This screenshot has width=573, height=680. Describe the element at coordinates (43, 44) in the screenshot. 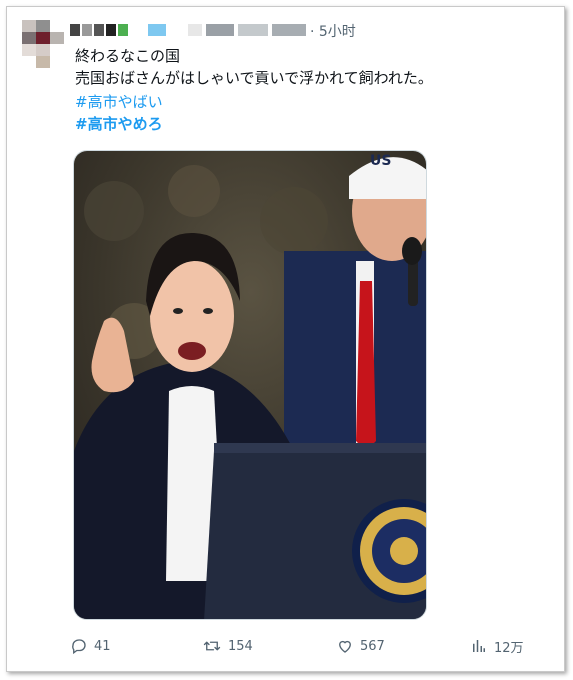

I see `avatar` at that location.